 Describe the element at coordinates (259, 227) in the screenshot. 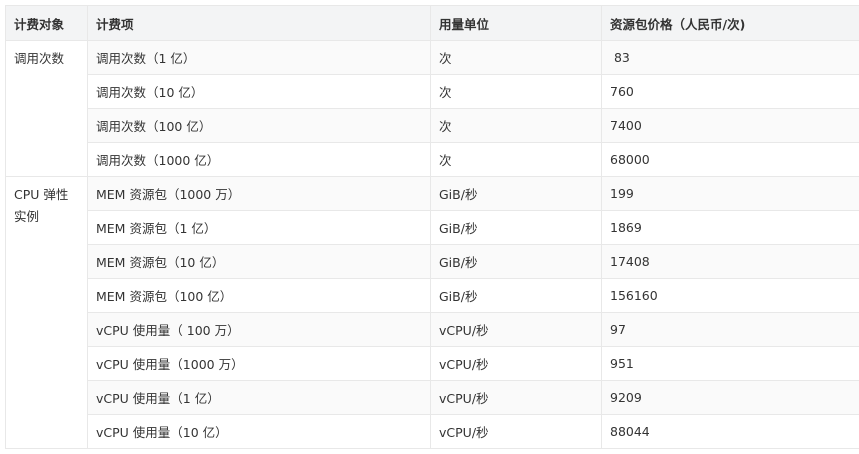

I see `billing-item-cell: MEM 资源包（1 亿）` at that location.